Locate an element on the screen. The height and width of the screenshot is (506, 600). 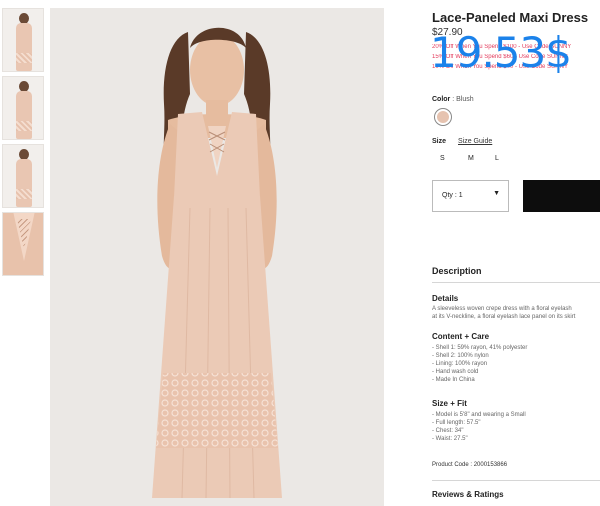
list-item: - Waist: 27.5" is located at coordinates (450, 439).